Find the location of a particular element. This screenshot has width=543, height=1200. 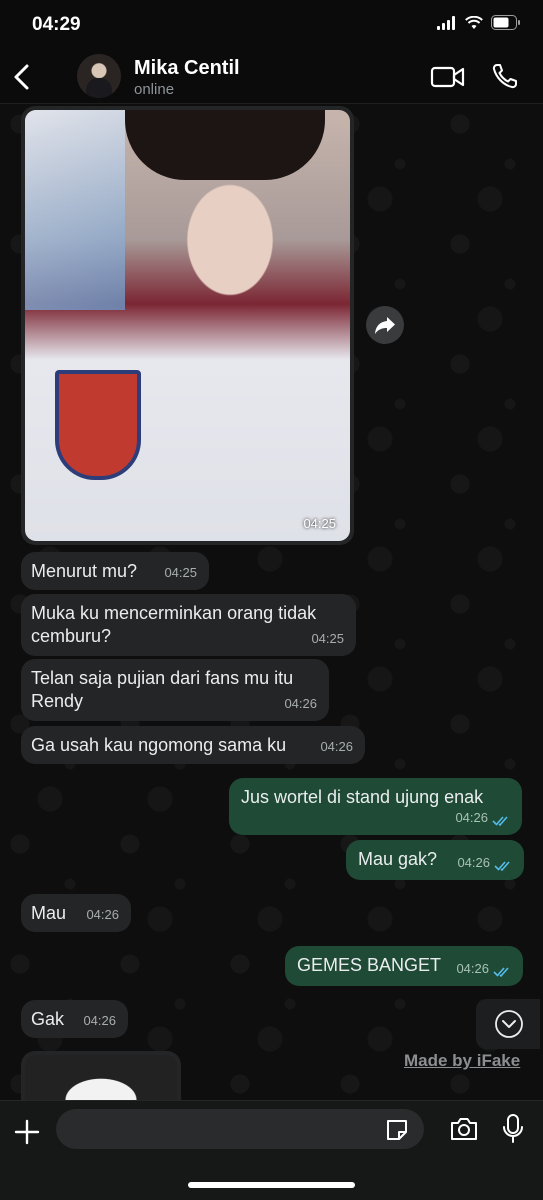

scroll-down-button is located at coordinates (508, 1024).